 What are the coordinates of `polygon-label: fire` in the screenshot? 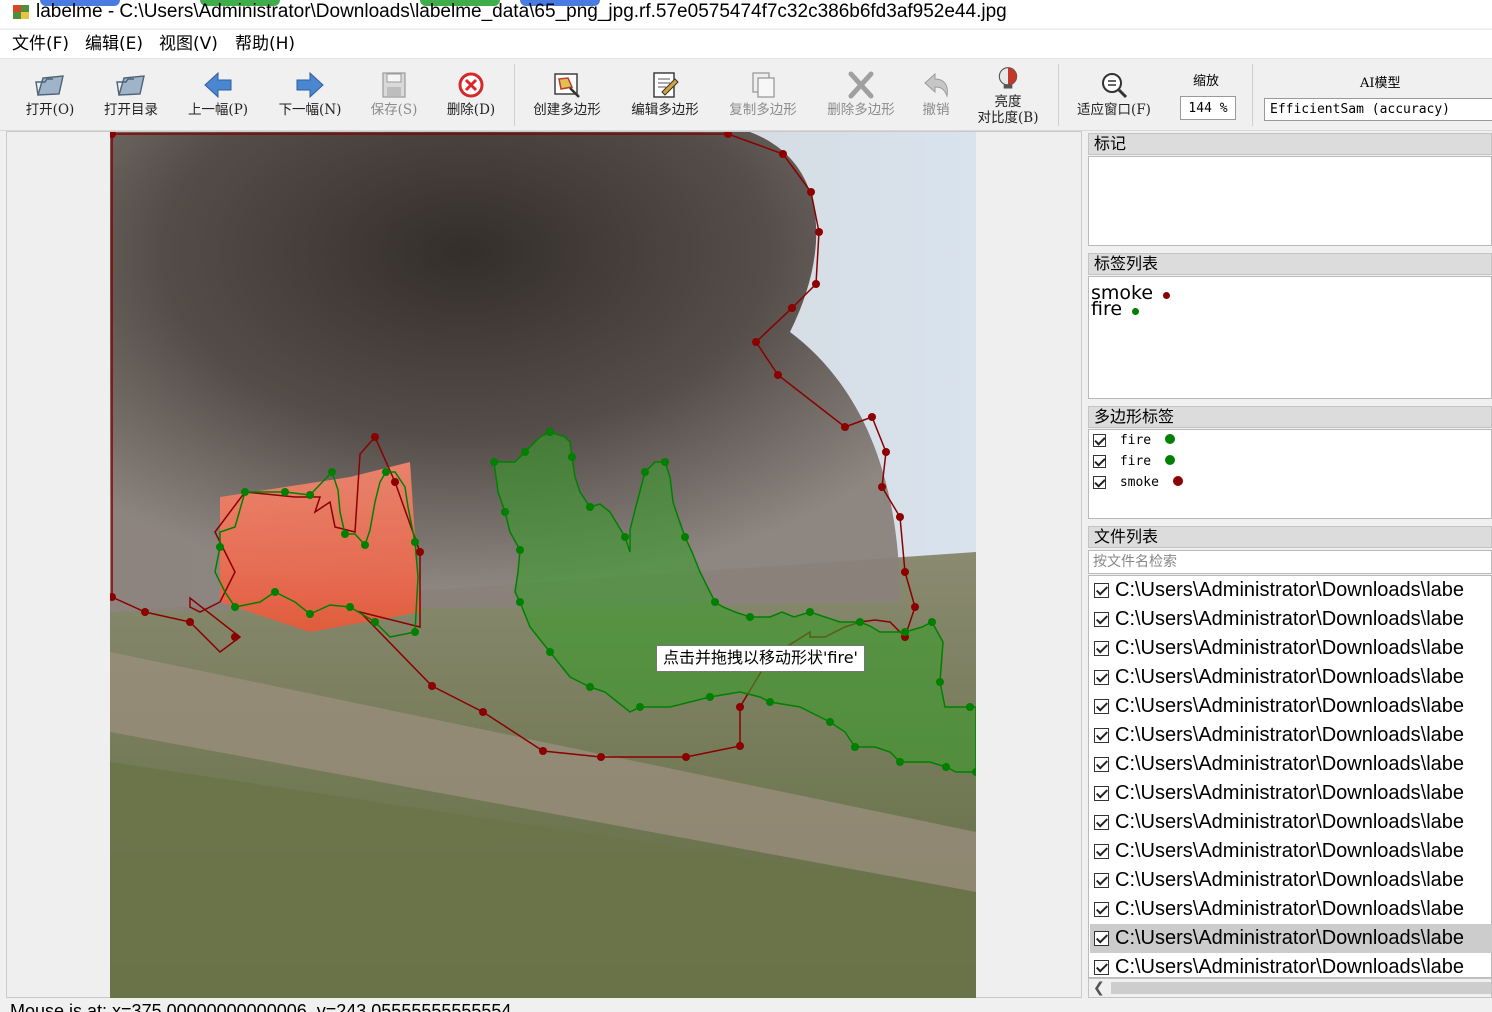 It's located at (1135, 440).